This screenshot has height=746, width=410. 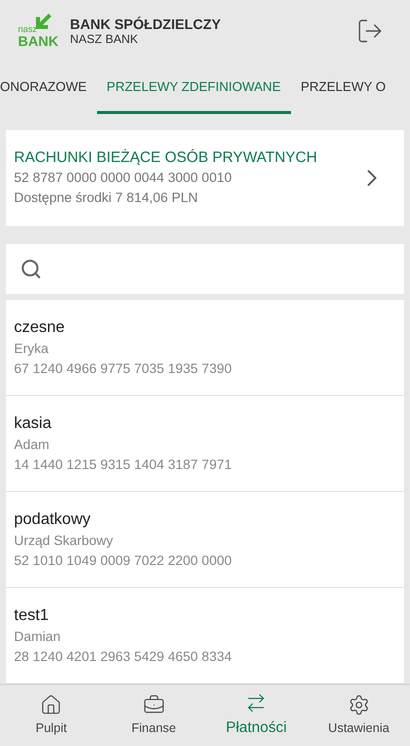 I want to click on recipient-name: Adam, so click(x=32, y=445).